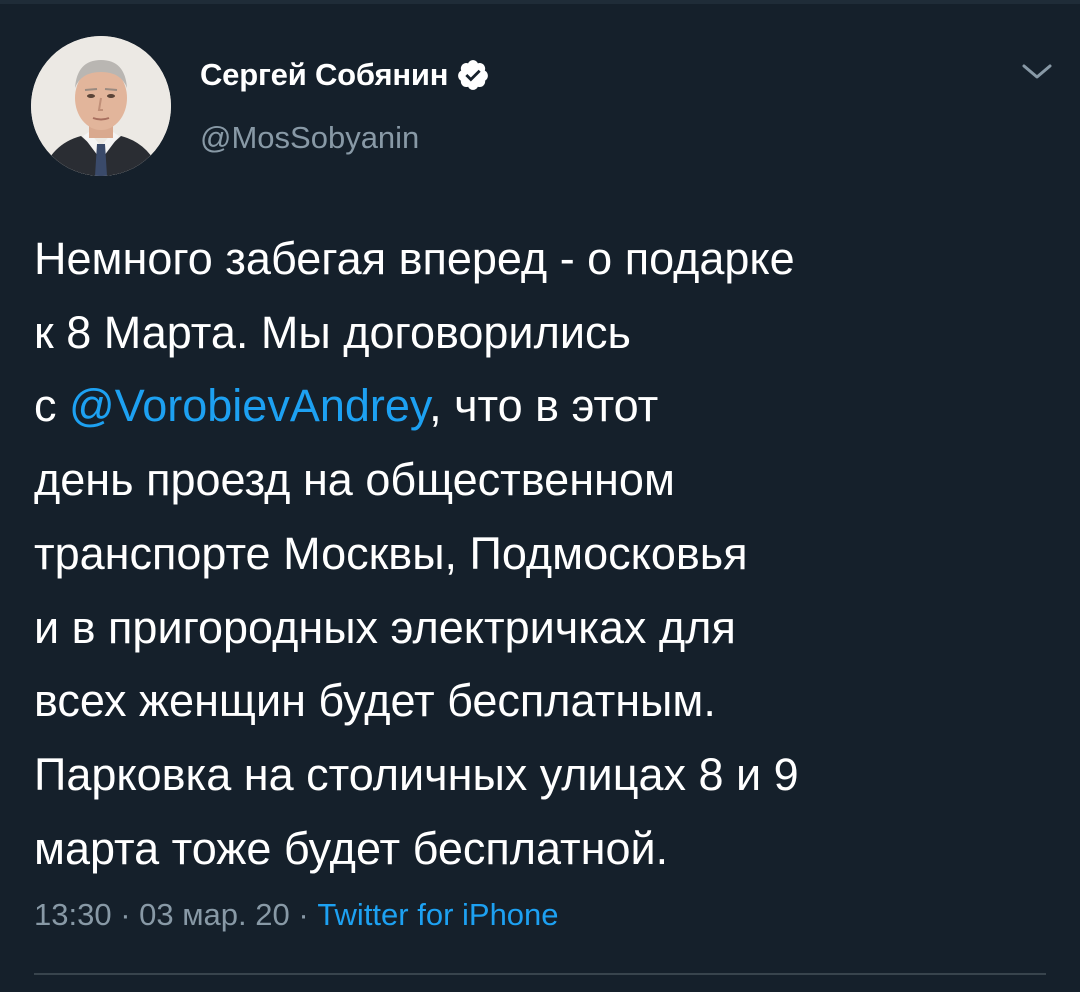 This screenshot has width=1080, height=992. I want to click on tweet-line: марта тоже будет бесплатной., so click(351, 848).